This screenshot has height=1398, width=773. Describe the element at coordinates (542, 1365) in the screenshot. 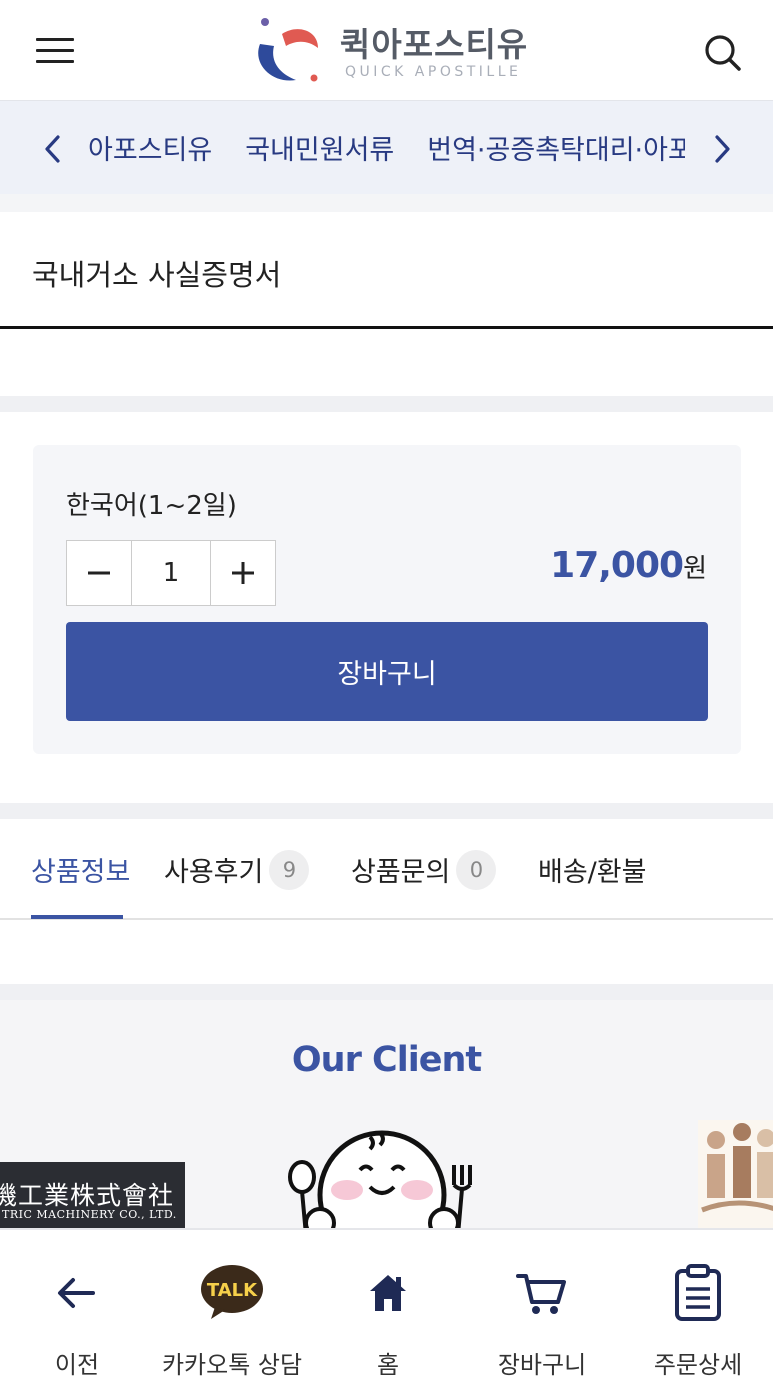

I see `bottom-nav-label: 장바구니` at that location.